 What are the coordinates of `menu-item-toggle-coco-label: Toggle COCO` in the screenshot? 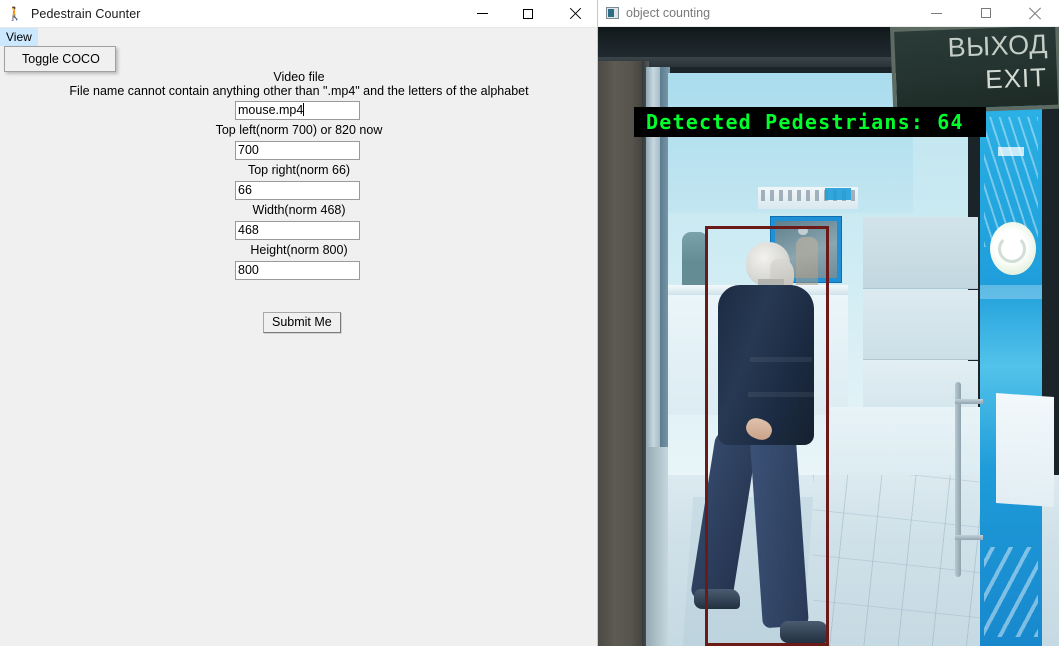 It's located at (61, 59).